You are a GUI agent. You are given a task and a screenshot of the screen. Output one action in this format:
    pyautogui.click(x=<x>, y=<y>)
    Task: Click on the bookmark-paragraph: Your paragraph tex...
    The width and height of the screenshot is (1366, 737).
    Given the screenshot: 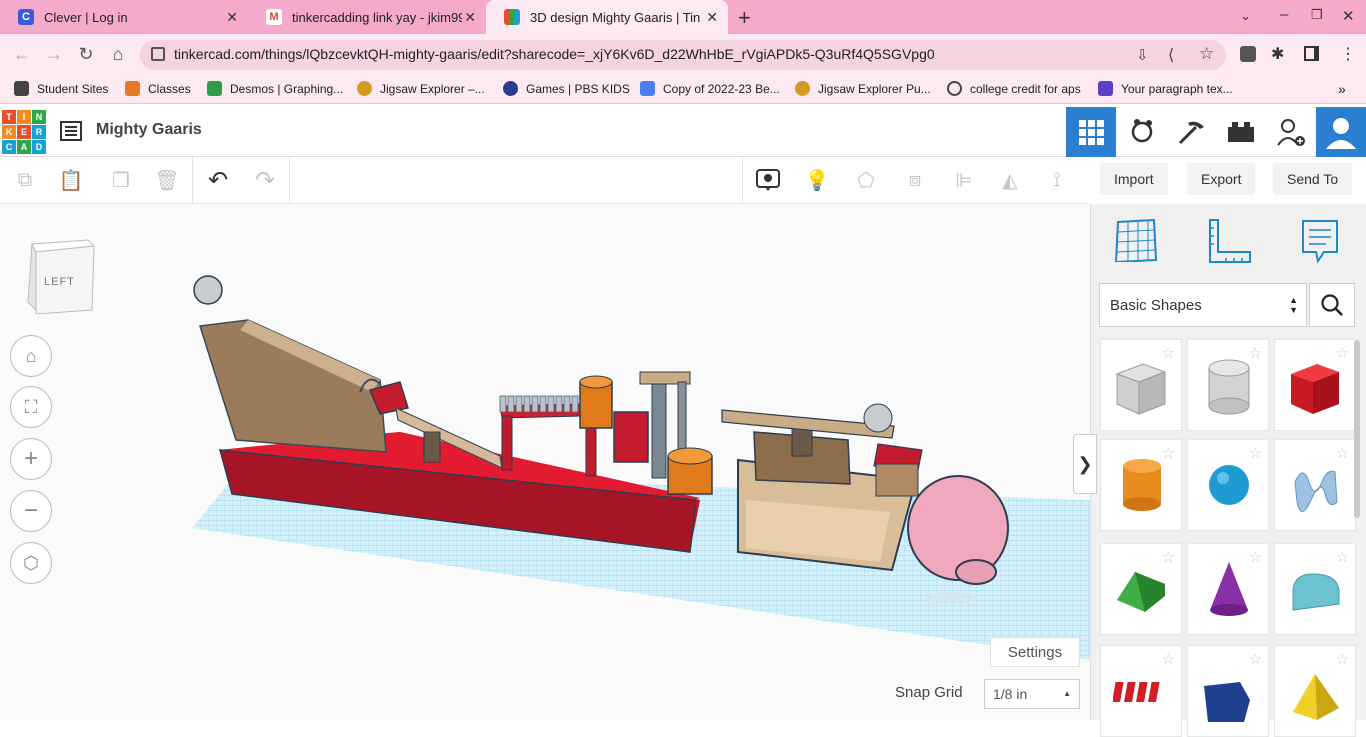 What is the action you would take?
    pyautogui.click(x=1165, y=88)
    